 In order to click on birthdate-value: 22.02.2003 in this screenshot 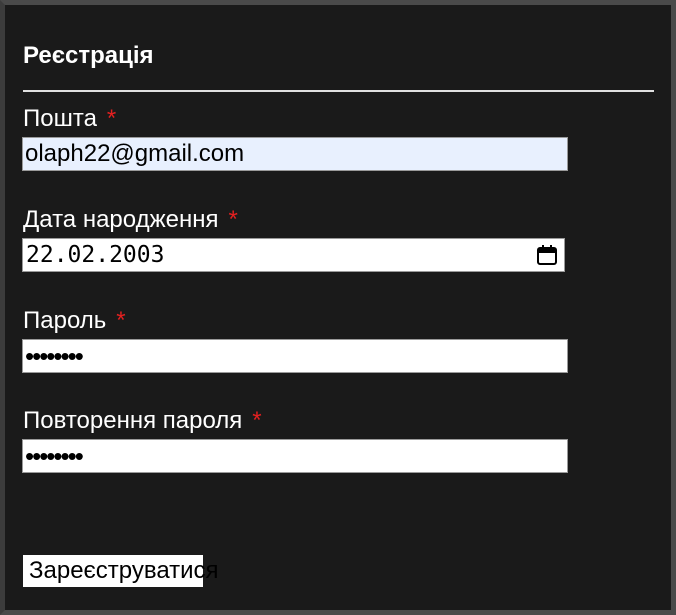, I will do `click(95, 255)`.